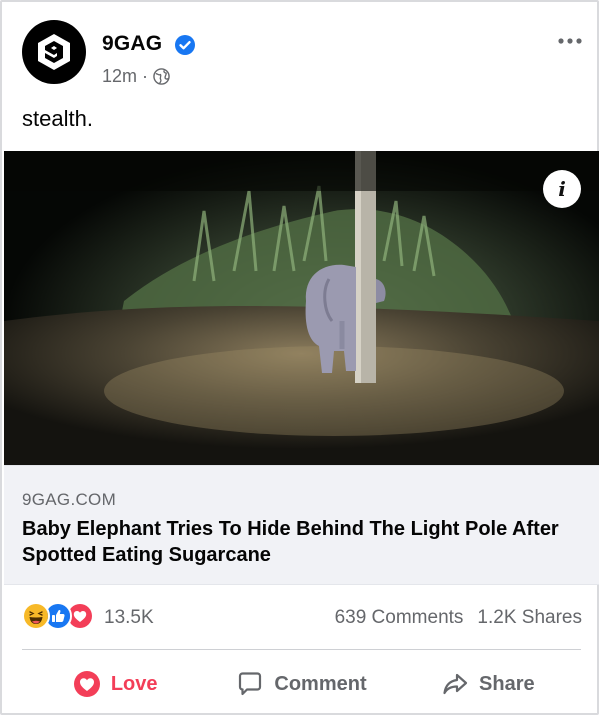 The width and height of the screenshot is (599, 715). I want to click on link-domain: 9GAG.COM, so click(69, 499).